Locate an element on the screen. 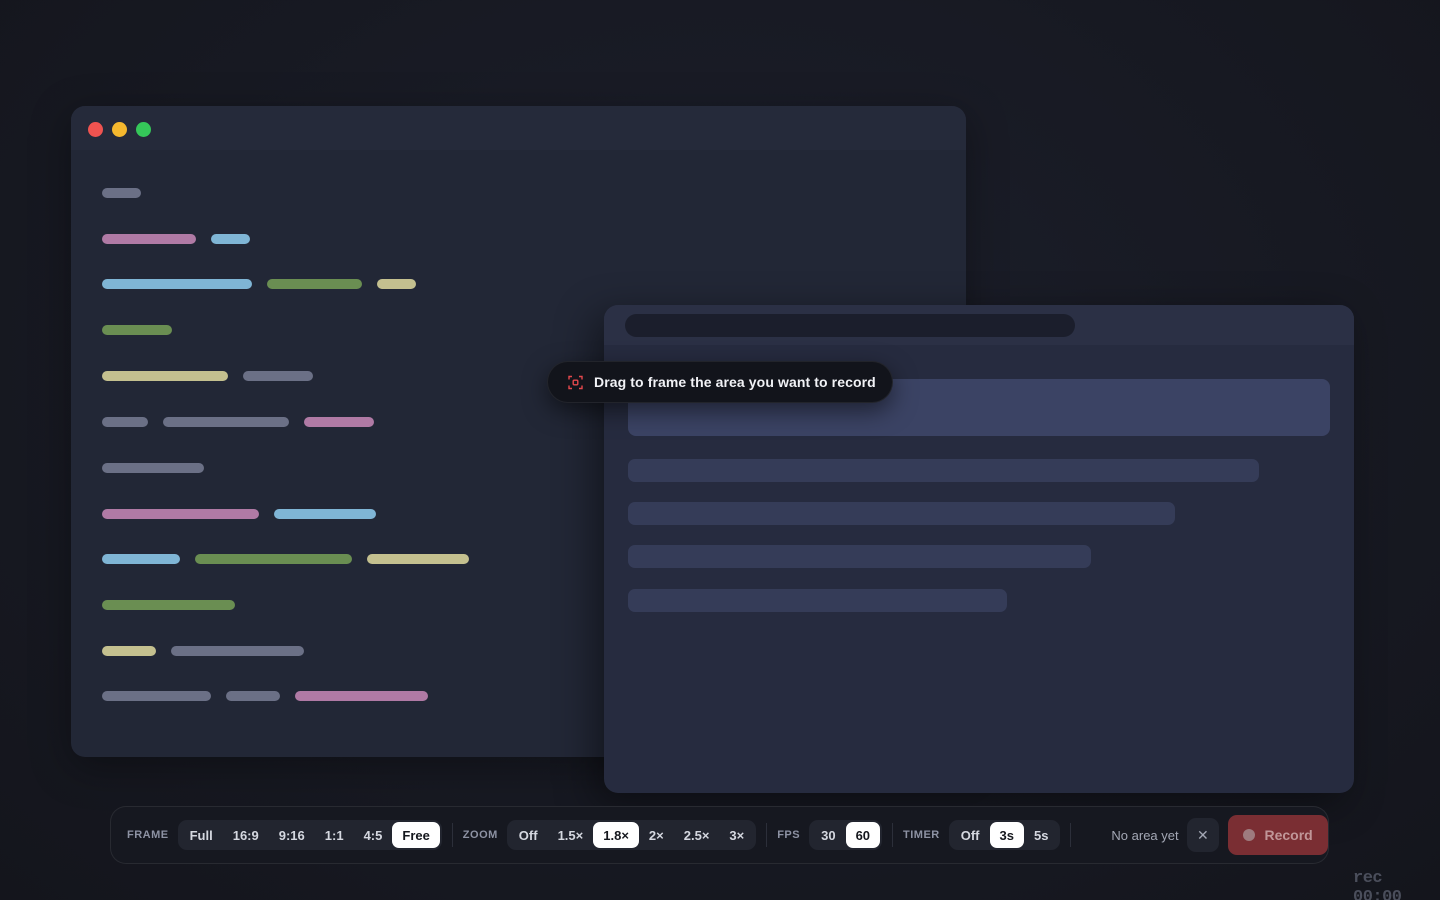 The height and width of the screenshot is (900, 1440). record-label: Record is located at coordinates (1288, 835).